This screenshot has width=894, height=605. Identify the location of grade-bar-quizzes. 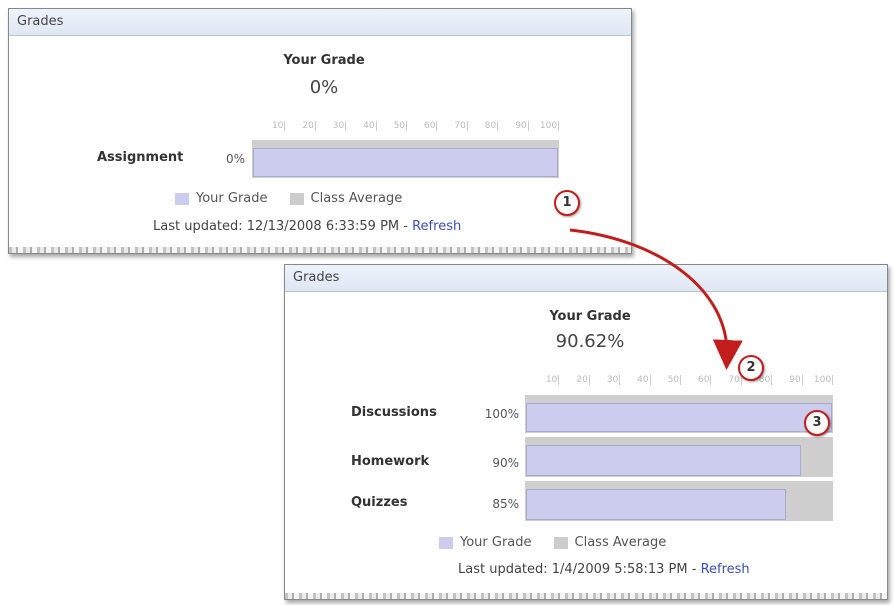
(679, 501).